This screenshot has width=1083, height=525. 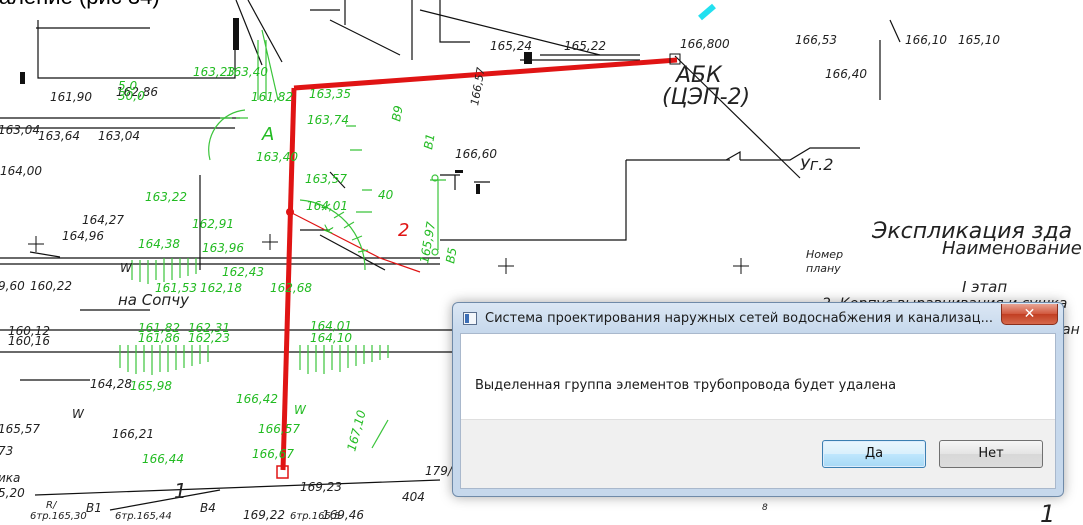 I want to click on cad-green-label: W, so click(x=300, y=410).